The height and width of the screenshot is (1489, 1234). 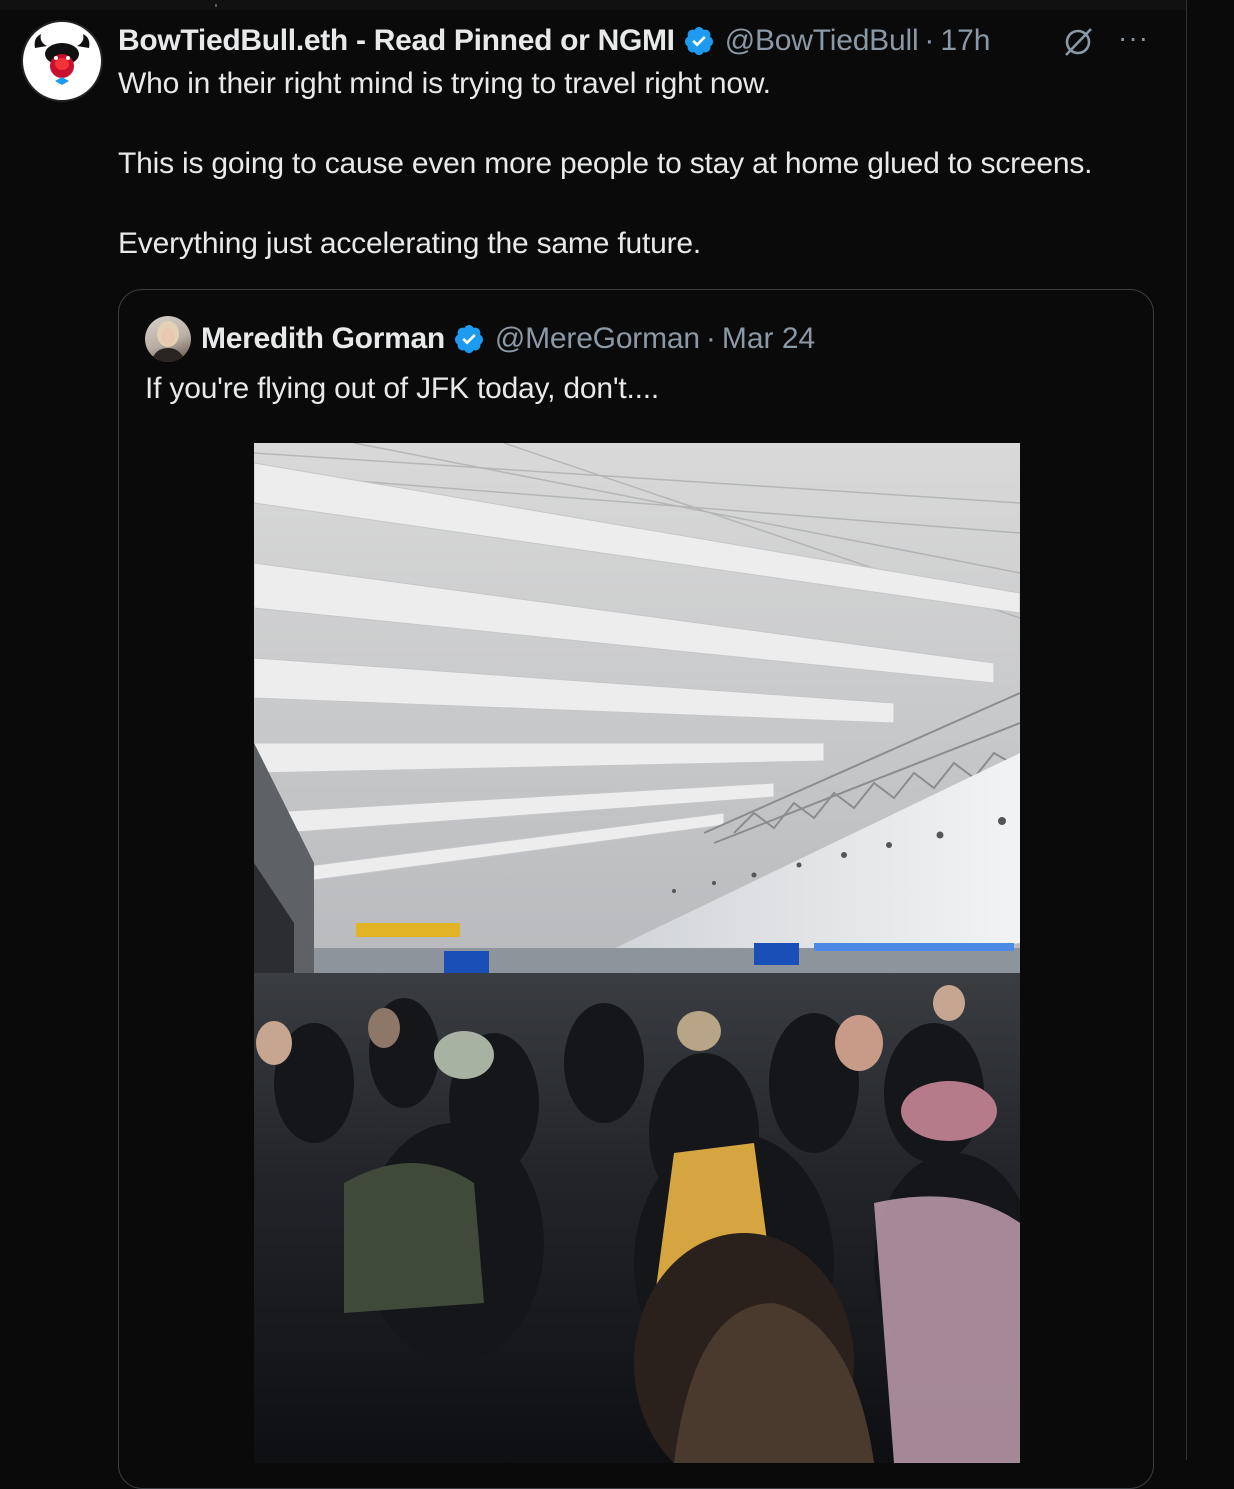 I want to click on quoted-author-handle: @MereGorman, so click(x=597, y=339).